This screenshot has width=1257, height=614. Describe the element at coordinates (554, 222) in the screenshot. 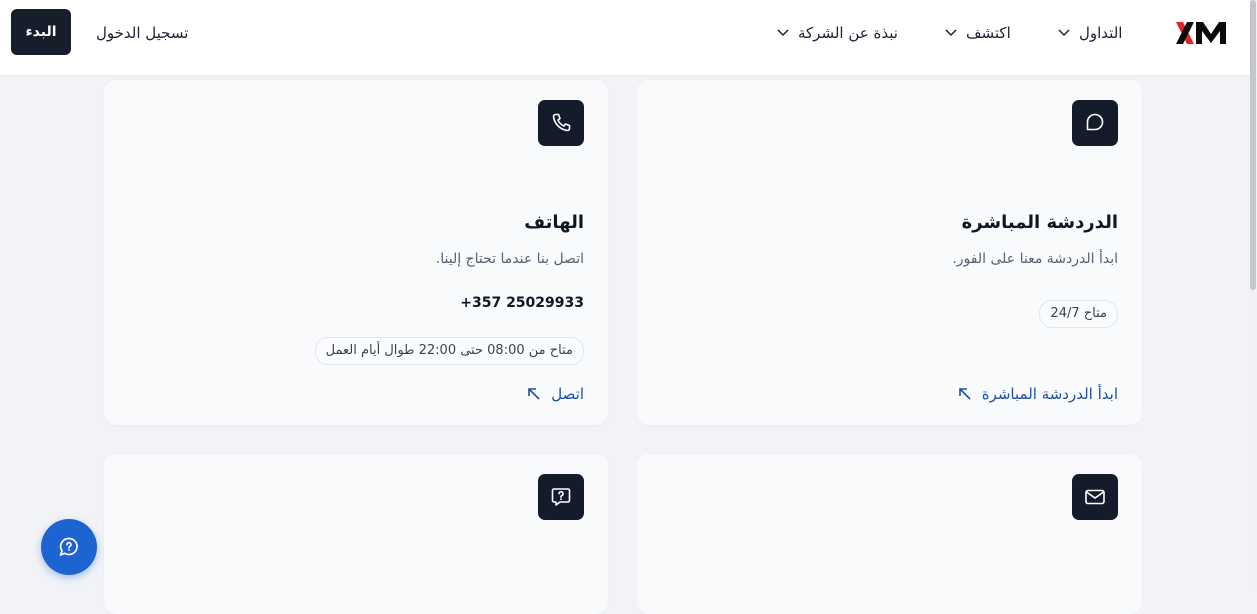

I see `card-title: الهاتف` at that location.